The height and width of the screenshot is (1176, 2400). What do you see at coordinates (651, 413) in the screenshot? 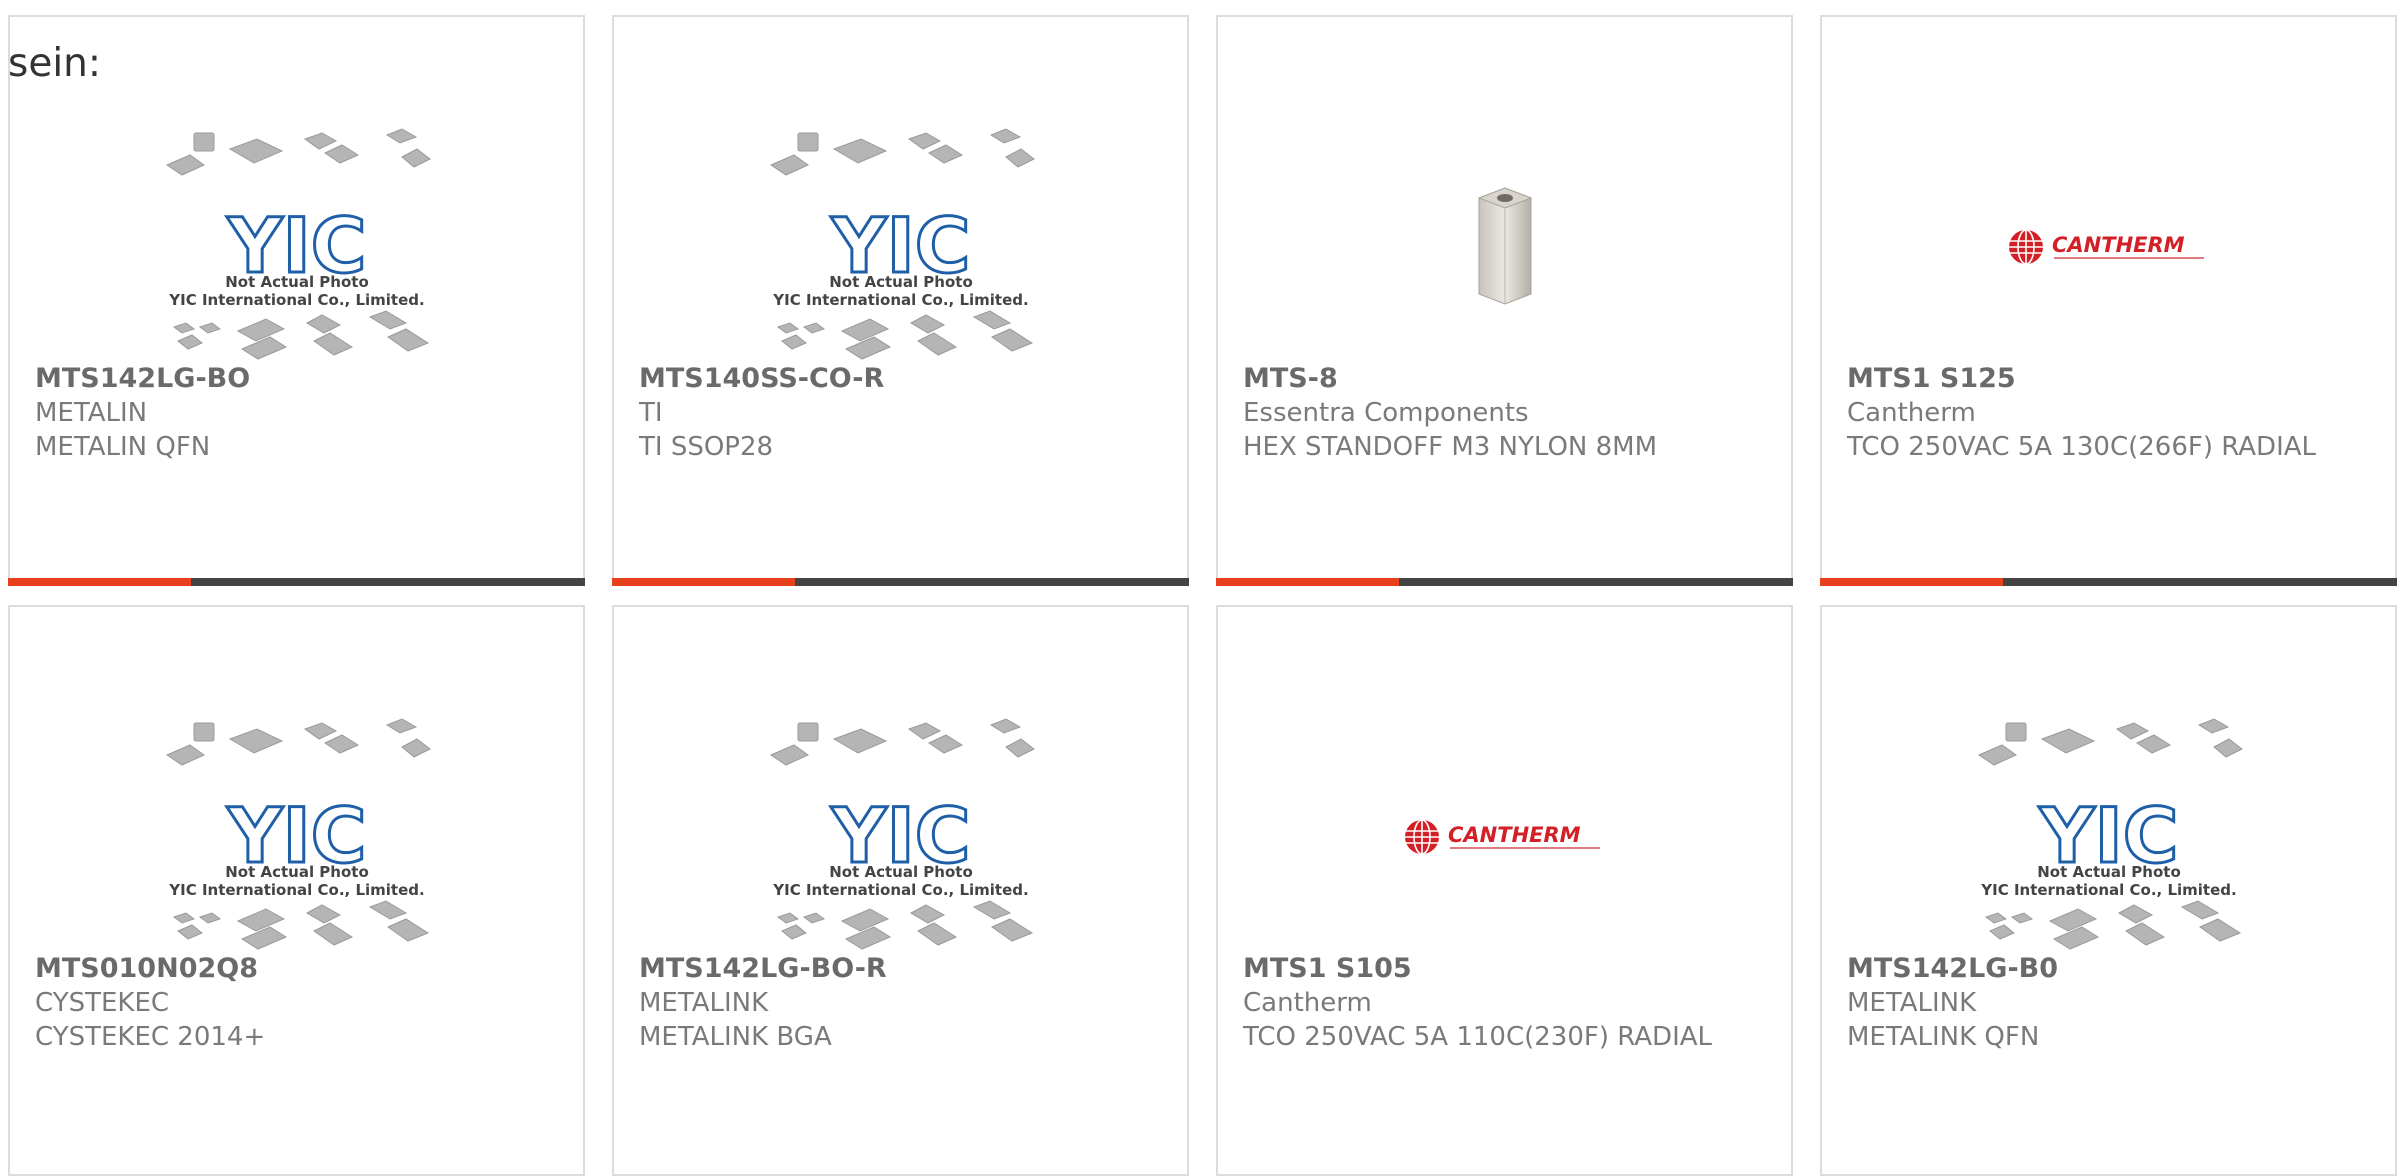
I see `manufacturer: TI` at bounding box center [651, 413].